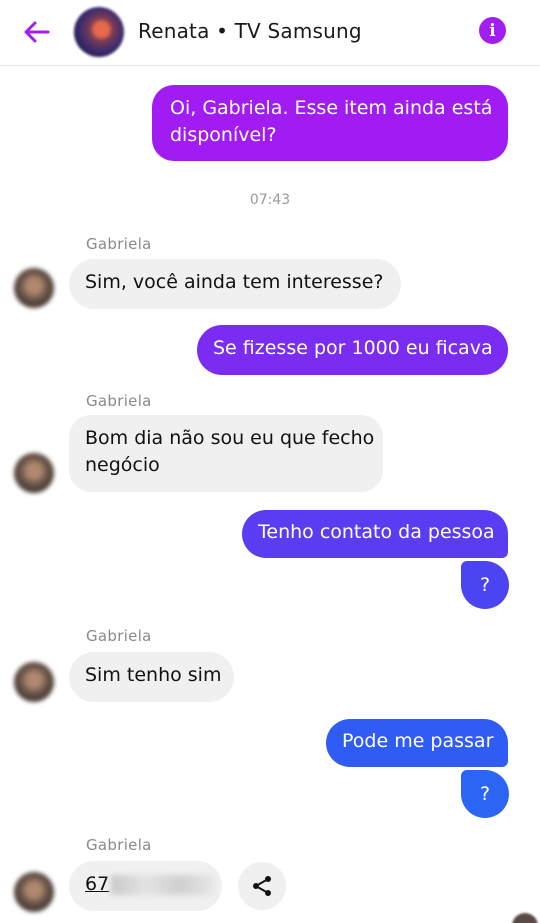 This screenshot has width=540, height=923. I want to click on message-text: Sim tenho sim, so click(153, 675).